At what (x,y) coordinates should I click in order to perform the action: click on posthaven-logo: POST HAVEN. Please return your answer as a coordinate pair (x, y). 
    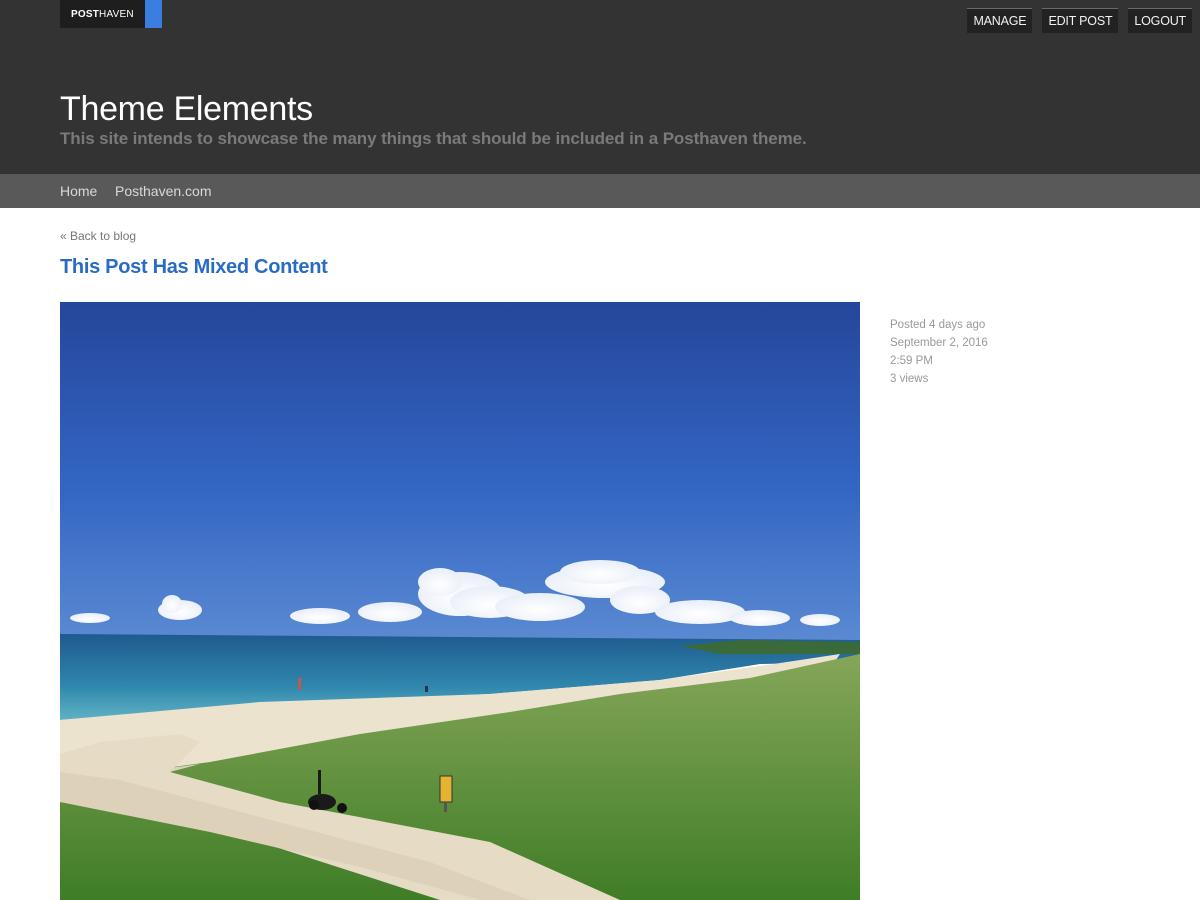
    Looking at the image, I should click on (111, 14).